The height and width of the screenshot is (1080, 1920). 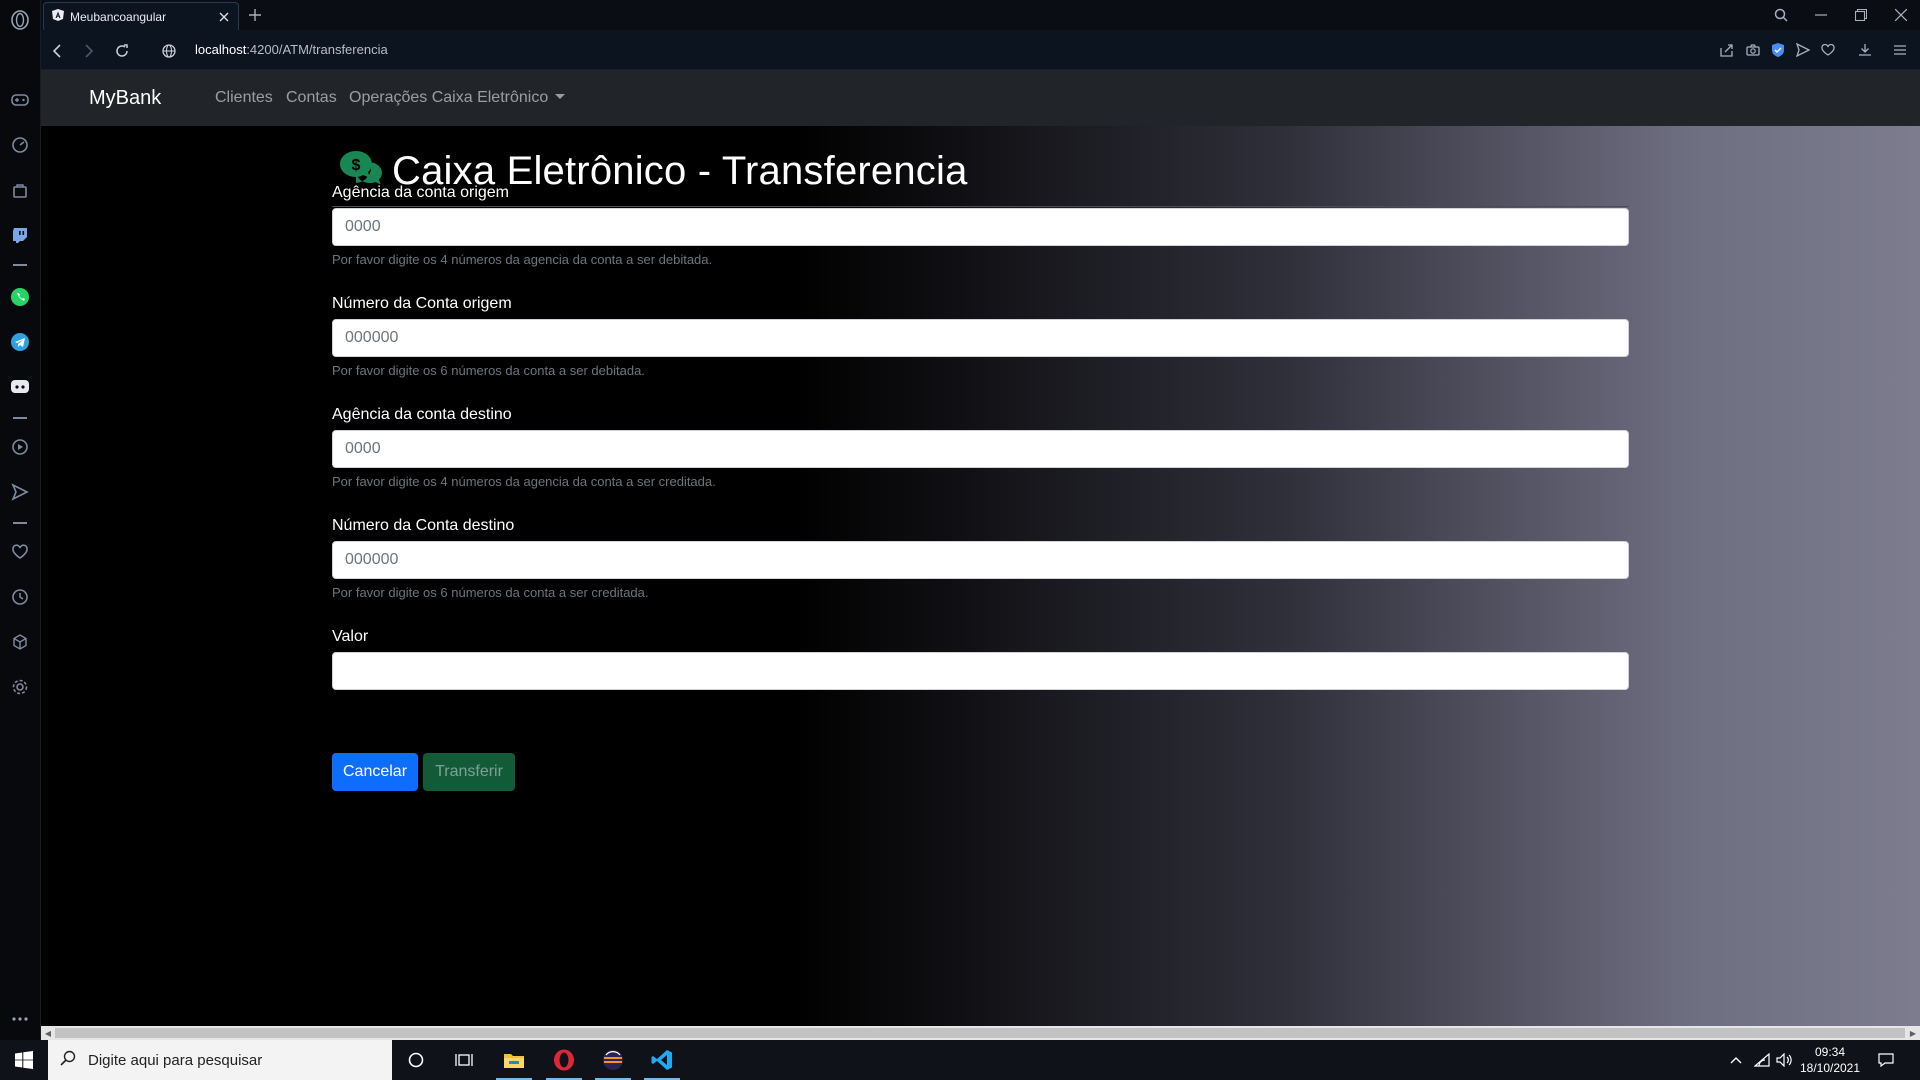 I want to click on clock-date: 18/10/2021, so click(x=1830, y=1068).